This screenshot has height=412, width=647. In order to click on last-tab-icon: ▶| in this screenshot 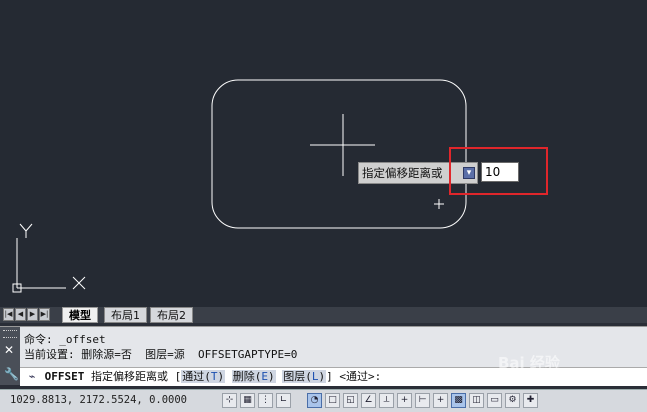, I will do `click(44, 314)`.